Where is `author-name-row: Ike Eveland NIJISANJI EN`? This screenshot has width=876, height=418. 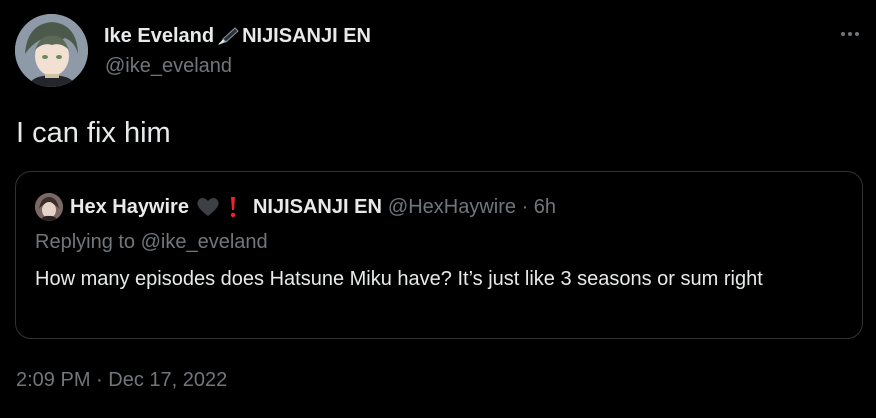
author-name-row: Ike Eveland NIJISANJI EN is located at coordinates (237, 36).